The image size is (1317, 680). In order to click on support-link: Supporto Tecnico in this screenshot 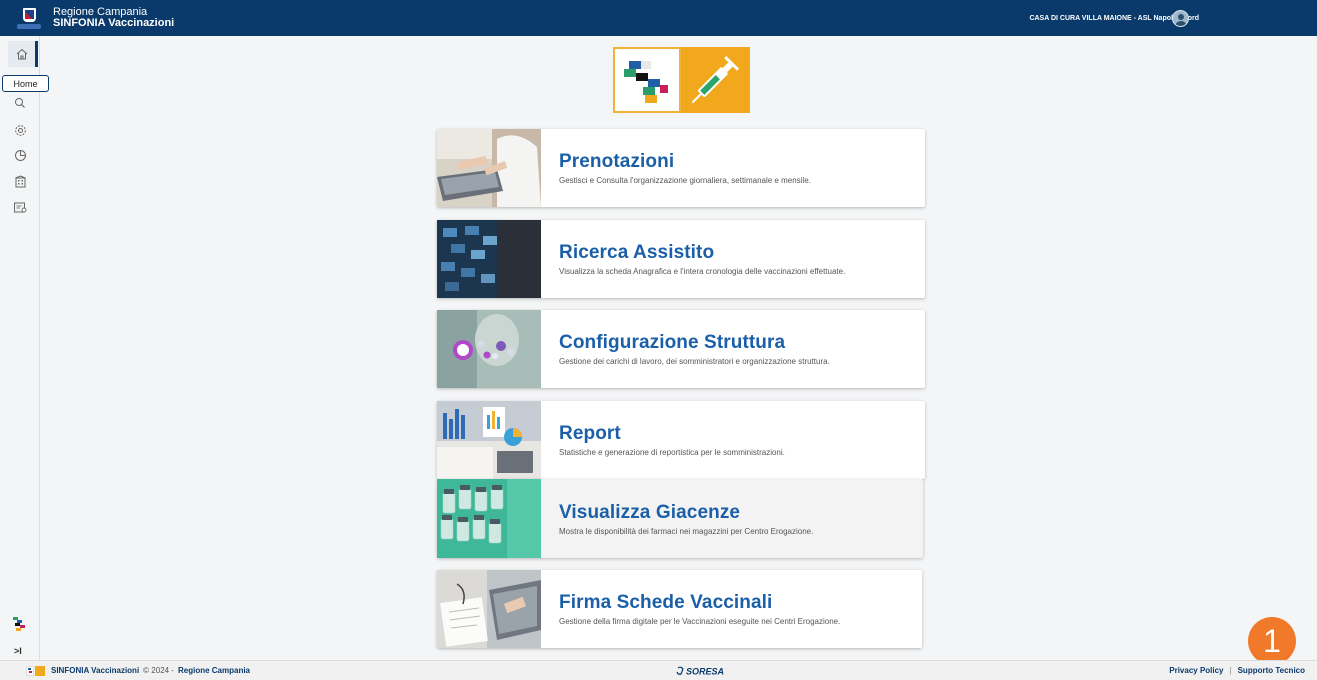, I will do `click(1271, 670)`.